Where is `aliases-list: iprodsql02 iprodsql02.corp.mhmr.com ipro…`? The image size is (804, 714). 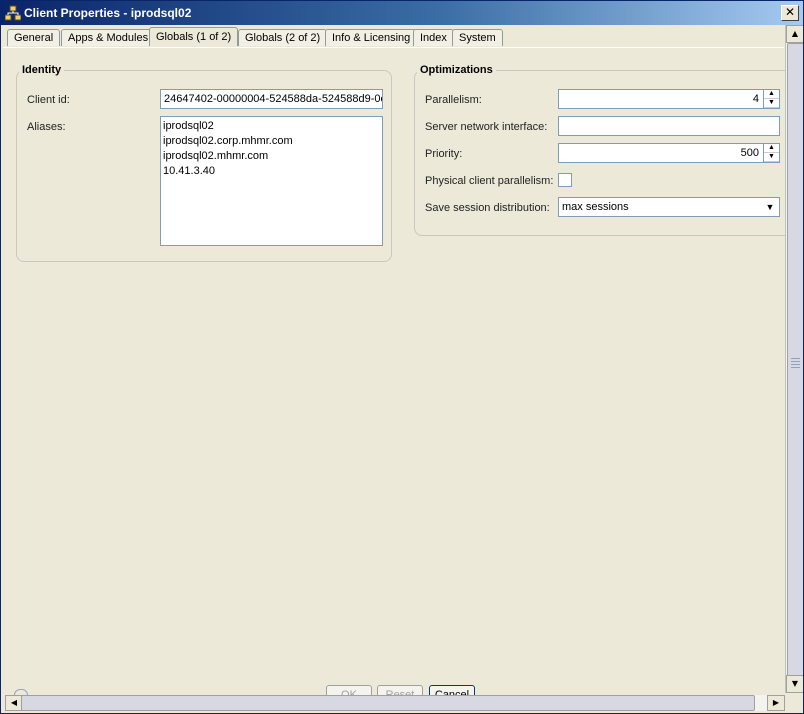
aliases-list: iprodsql02 iprodsql02.corp.mhmr.com ipro… is located at coordinates (271, 181).